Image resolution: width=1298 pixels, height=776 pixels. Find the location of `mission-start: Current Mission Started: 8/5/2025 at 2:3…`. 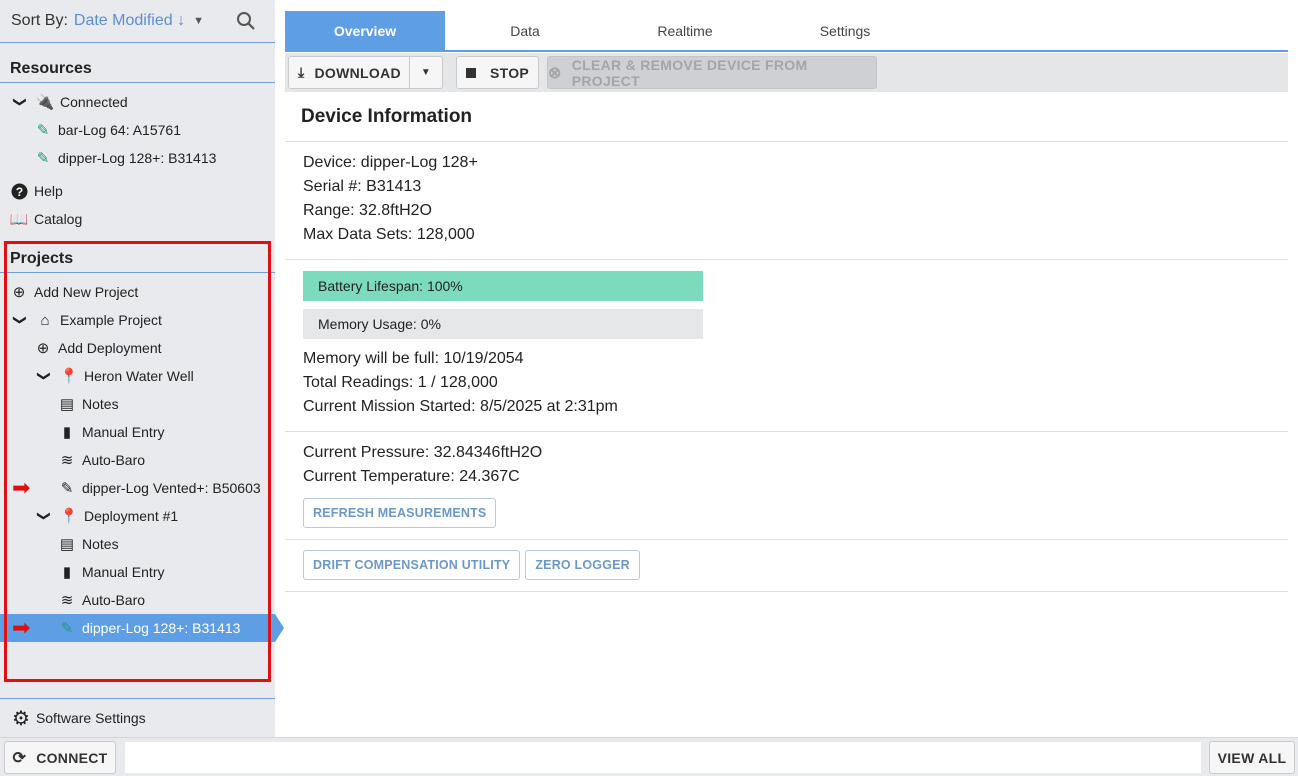

mission-start: Current Mission Started: 8/5/2025 at 2:3… is located at coordinates (460, 406).